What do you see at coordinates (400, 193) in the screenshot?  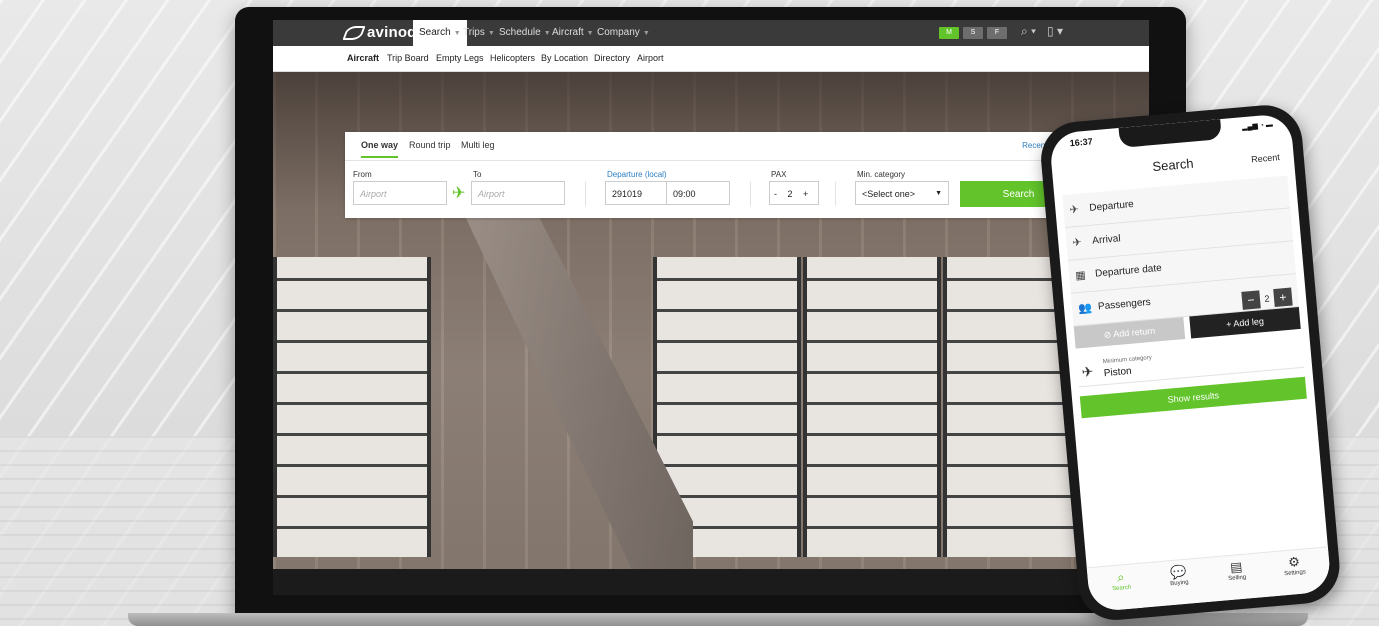 I see `from-input: Airport` at bounding box center [400, 193].